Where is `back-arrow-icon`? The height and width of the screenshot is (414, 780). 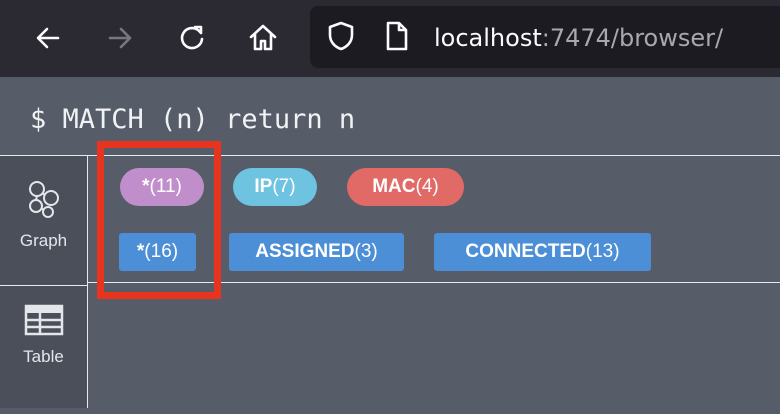
back-arrow-icon is located at coordinates (48, 38).